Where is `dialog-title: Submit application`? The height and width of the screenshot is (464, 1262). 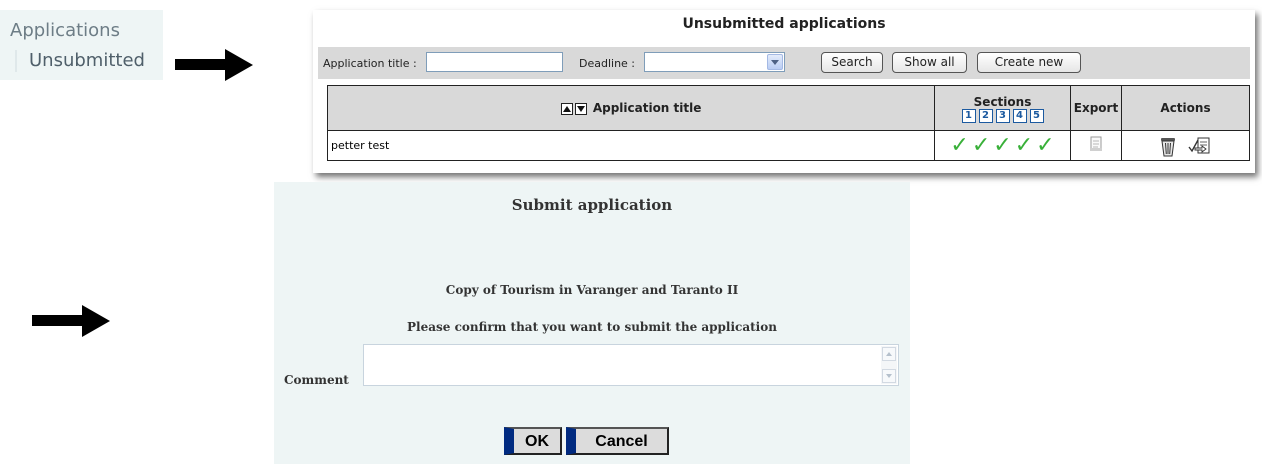 dialog-title: Submit application is located at coordinates (592, 205).